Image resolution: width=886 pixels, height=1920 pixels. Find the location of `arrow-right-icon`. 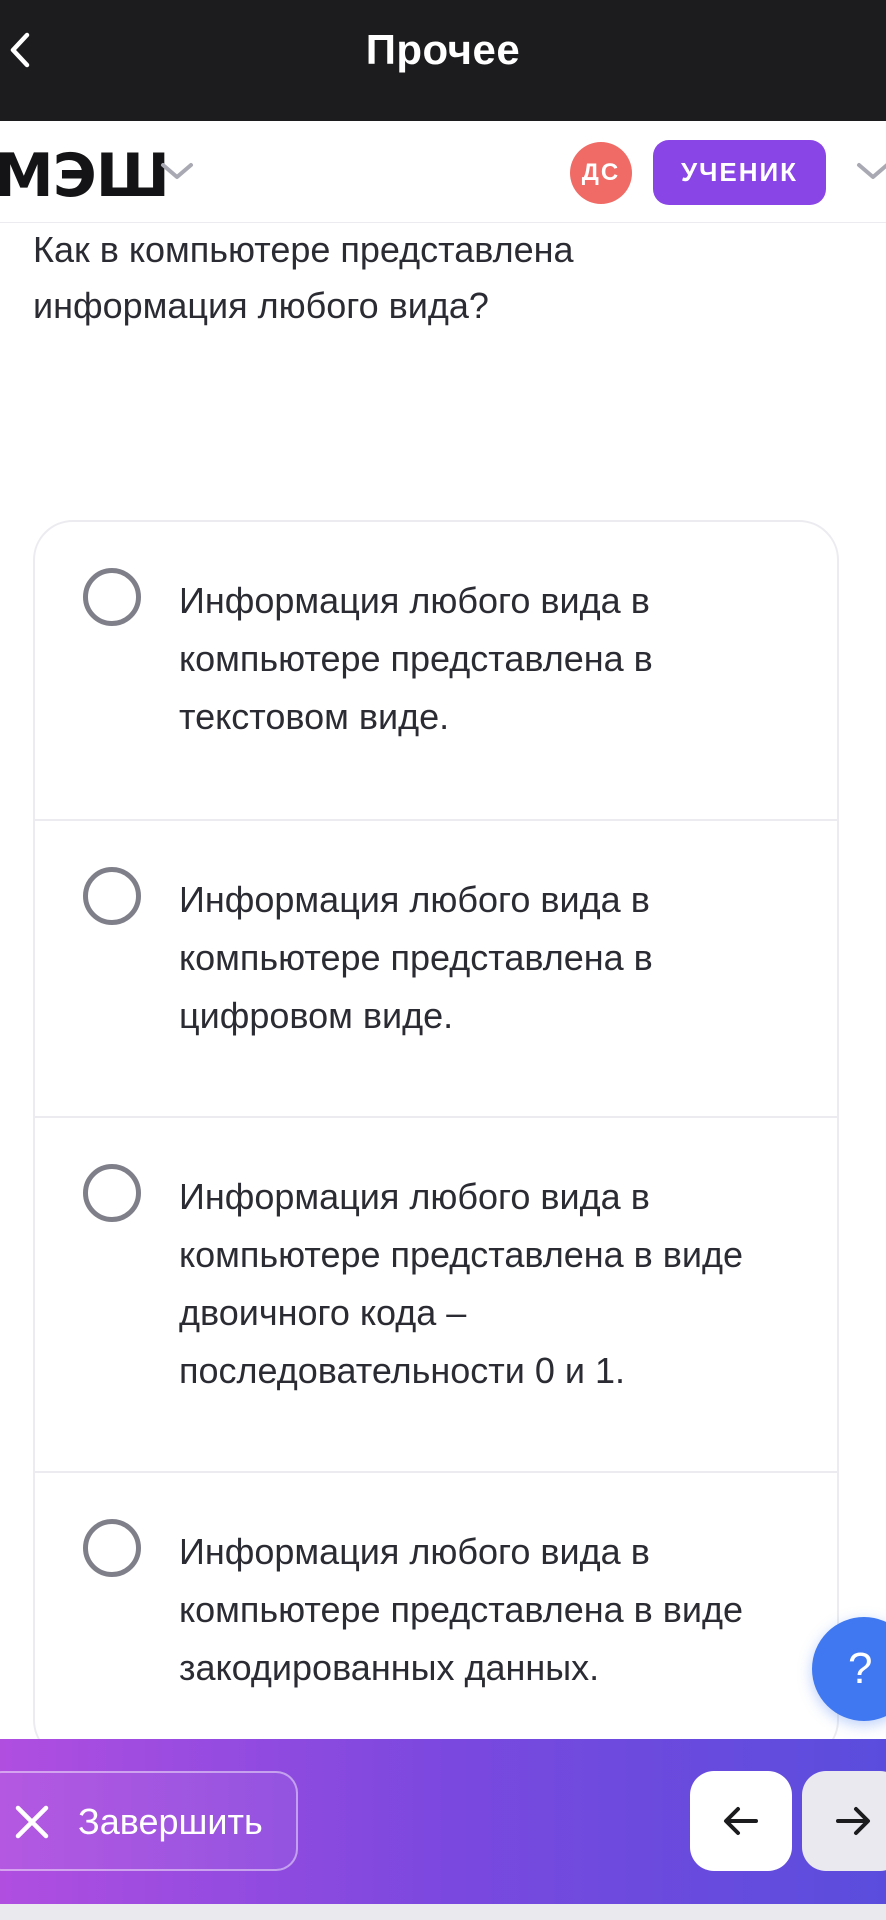

arrow-right-icon is located at coordinates (853, 1821).